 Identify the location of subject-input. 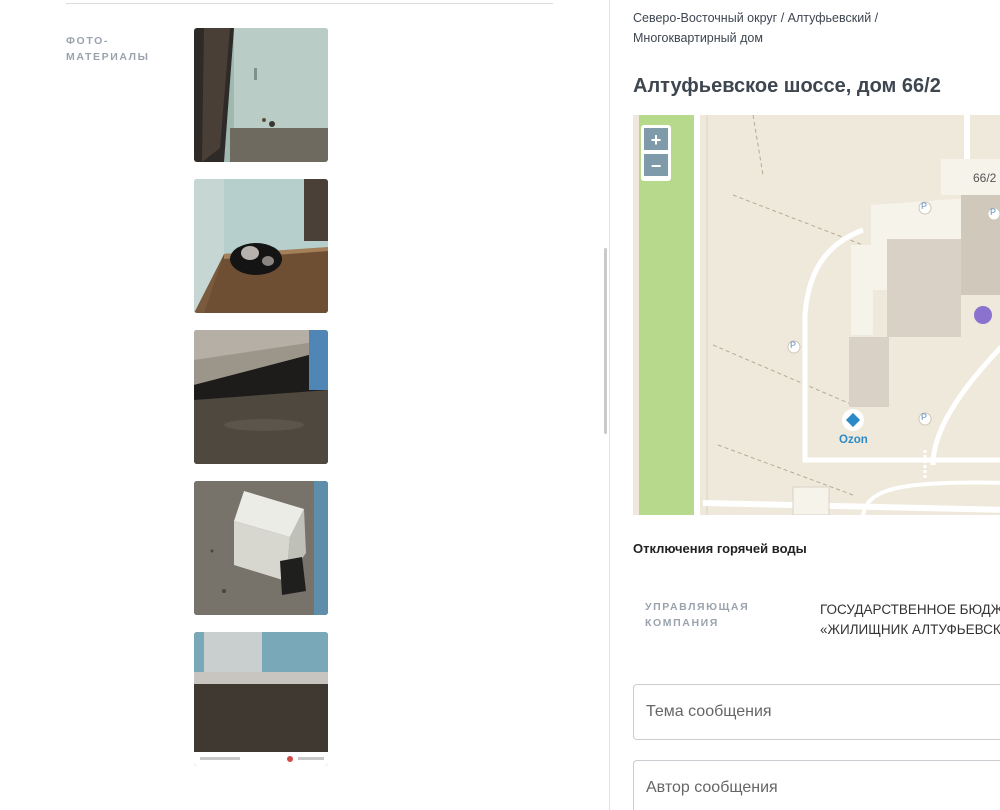
(817, 712).